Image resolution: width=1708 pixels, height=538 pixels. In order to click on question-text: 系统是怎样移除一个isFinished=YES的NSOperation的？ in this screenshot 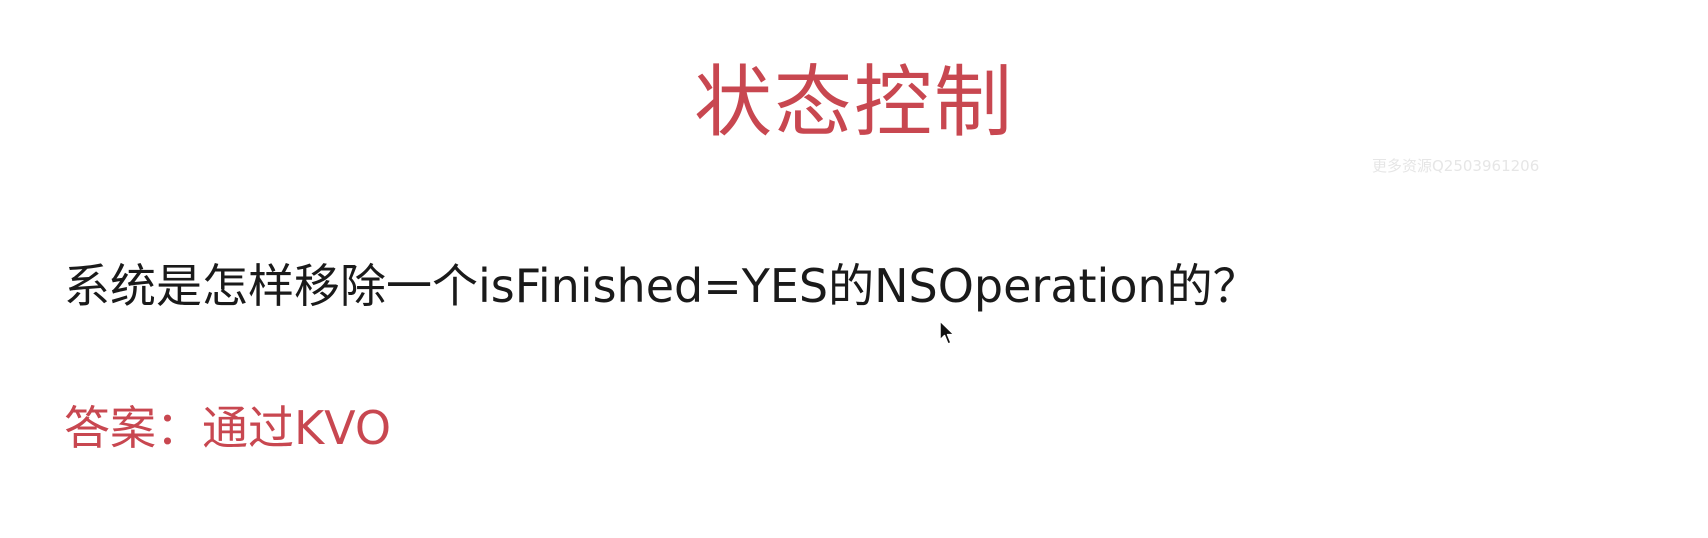, I will do `click(661, 286)`.